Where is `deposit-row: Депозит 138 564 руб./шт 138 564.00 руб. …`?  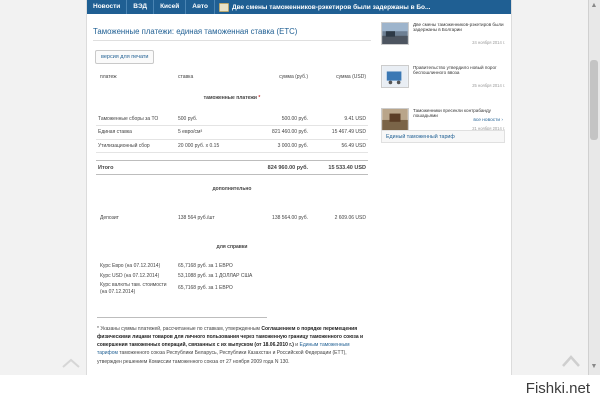 deposit-row: Депозит 138 564 руб./шт 138 564.00 руб. … is located at coordinates (232, 218).